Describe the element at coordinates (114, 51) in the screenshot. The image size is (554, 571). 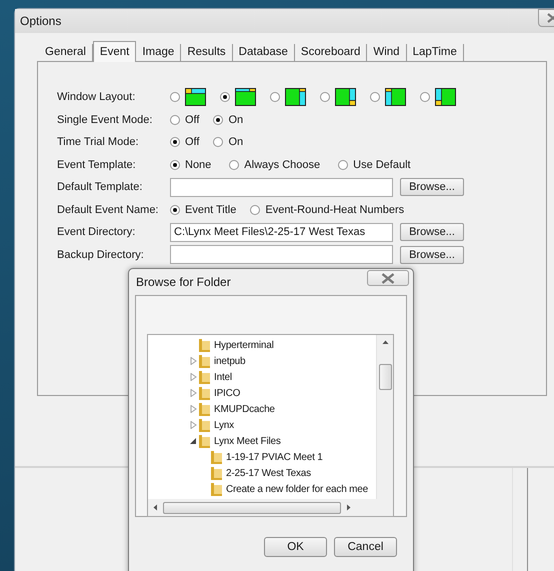
I see `tab: Event` at that location.